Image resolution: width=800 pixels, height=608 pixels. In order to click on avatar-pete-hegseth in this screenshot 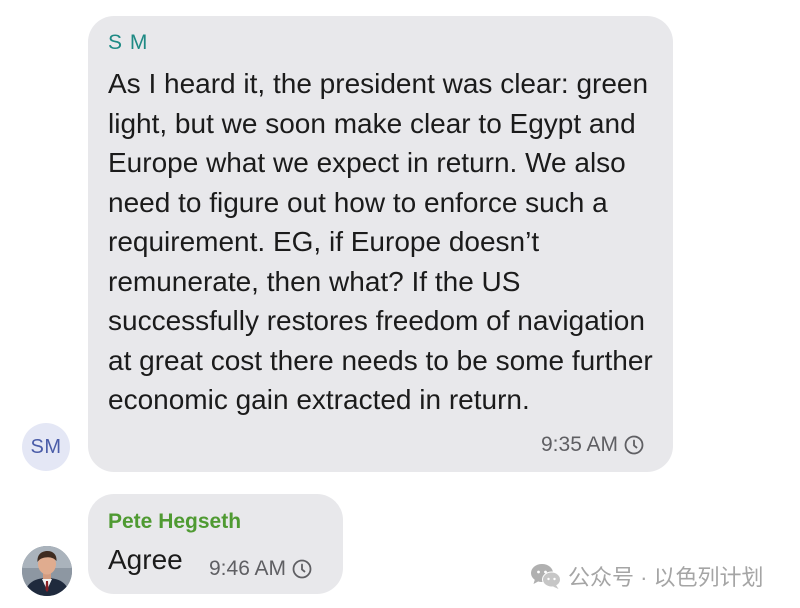, I will do `click(47, 571)`.